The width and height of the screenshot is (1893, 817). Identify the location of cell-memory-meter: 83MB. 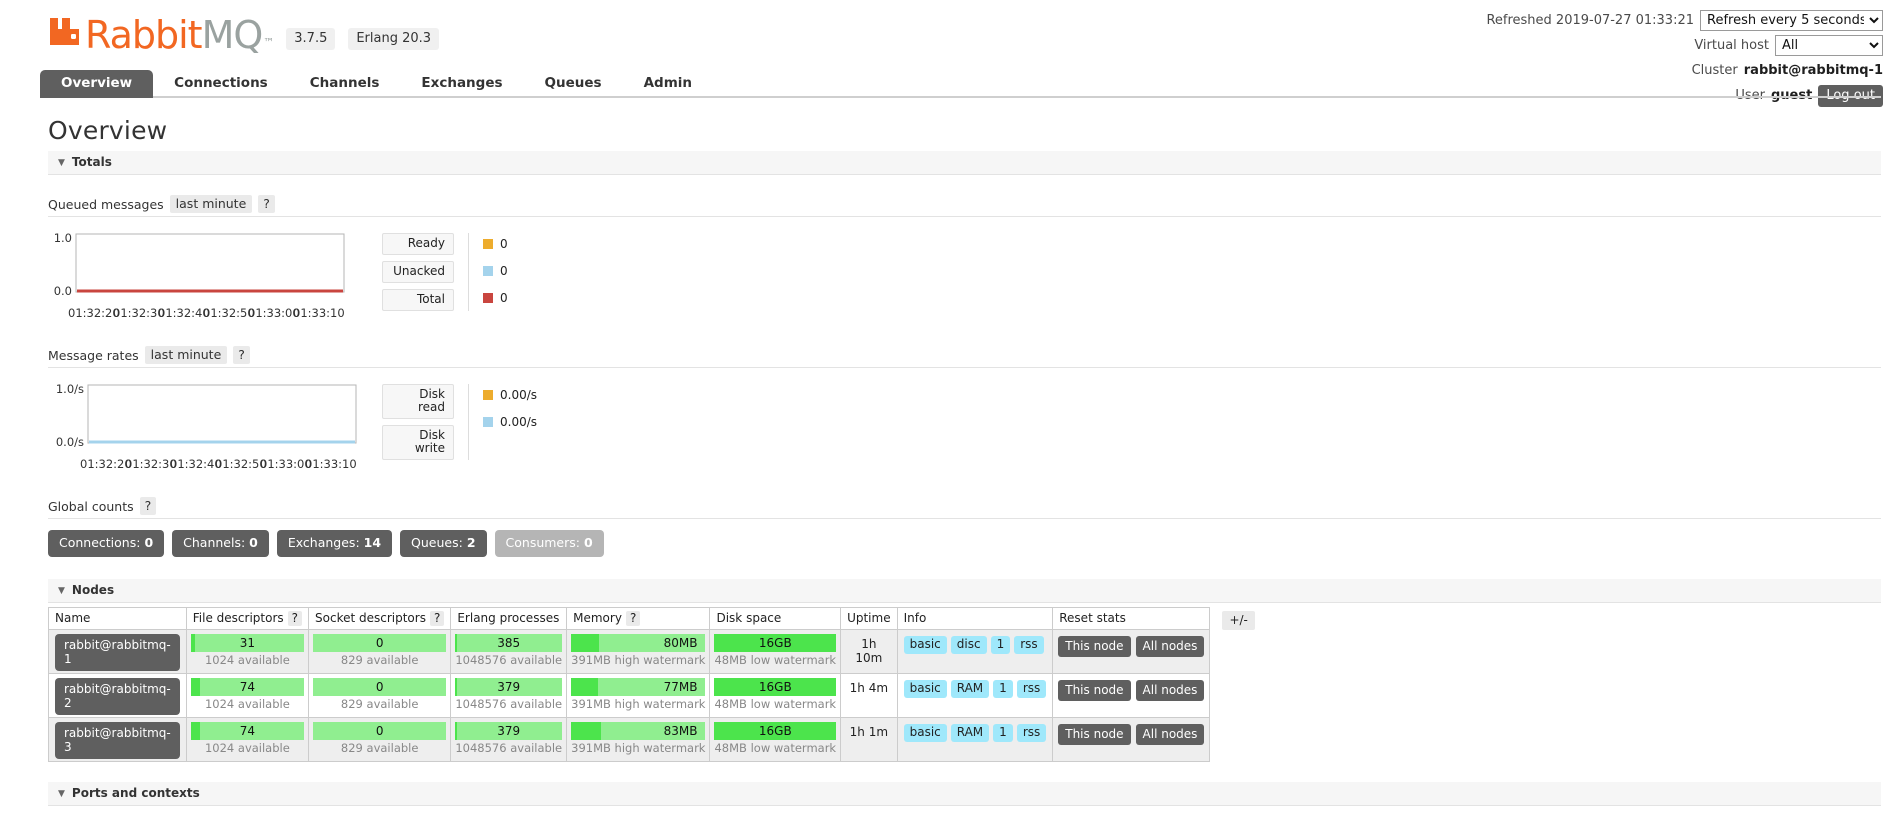
(638, 731).